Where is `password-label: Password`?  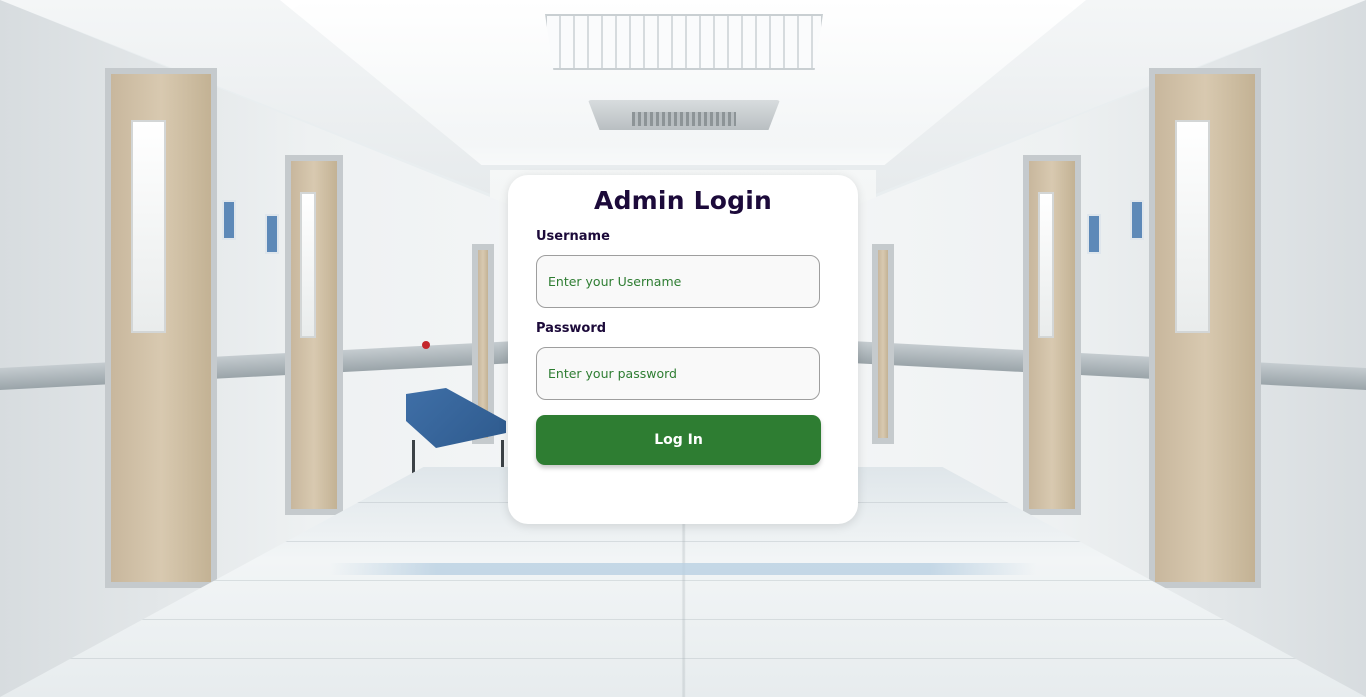 password-label: Password is located at coordinates (571, 328).